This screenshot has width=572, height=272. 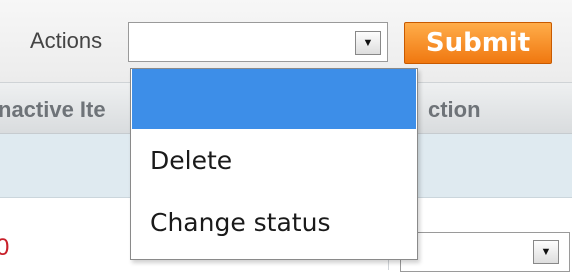 I want to click on row-value: 0, so click(x=5, y=247).